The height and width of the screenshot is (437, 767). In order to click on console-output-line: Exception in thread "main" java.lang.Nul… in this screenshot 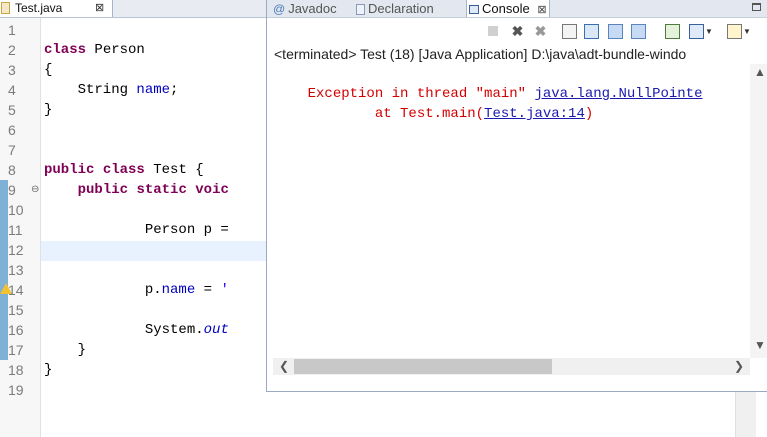, I will do `click(505, 94)`.